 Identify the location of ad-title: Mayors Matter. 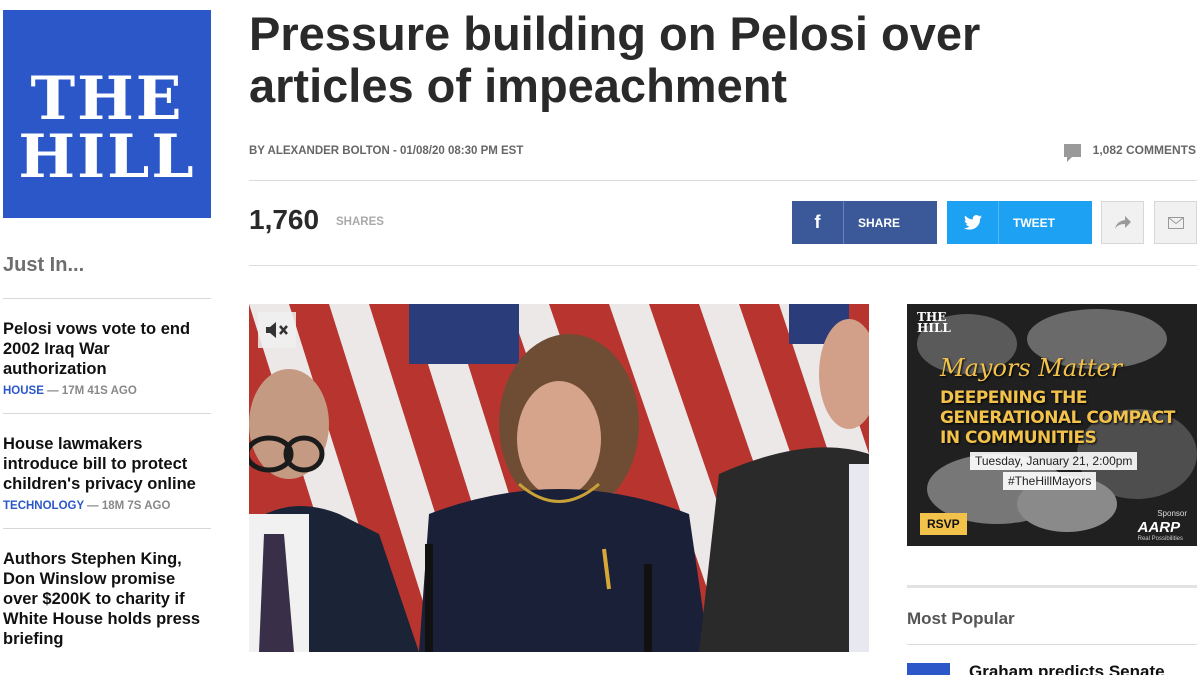
(1031, 368).